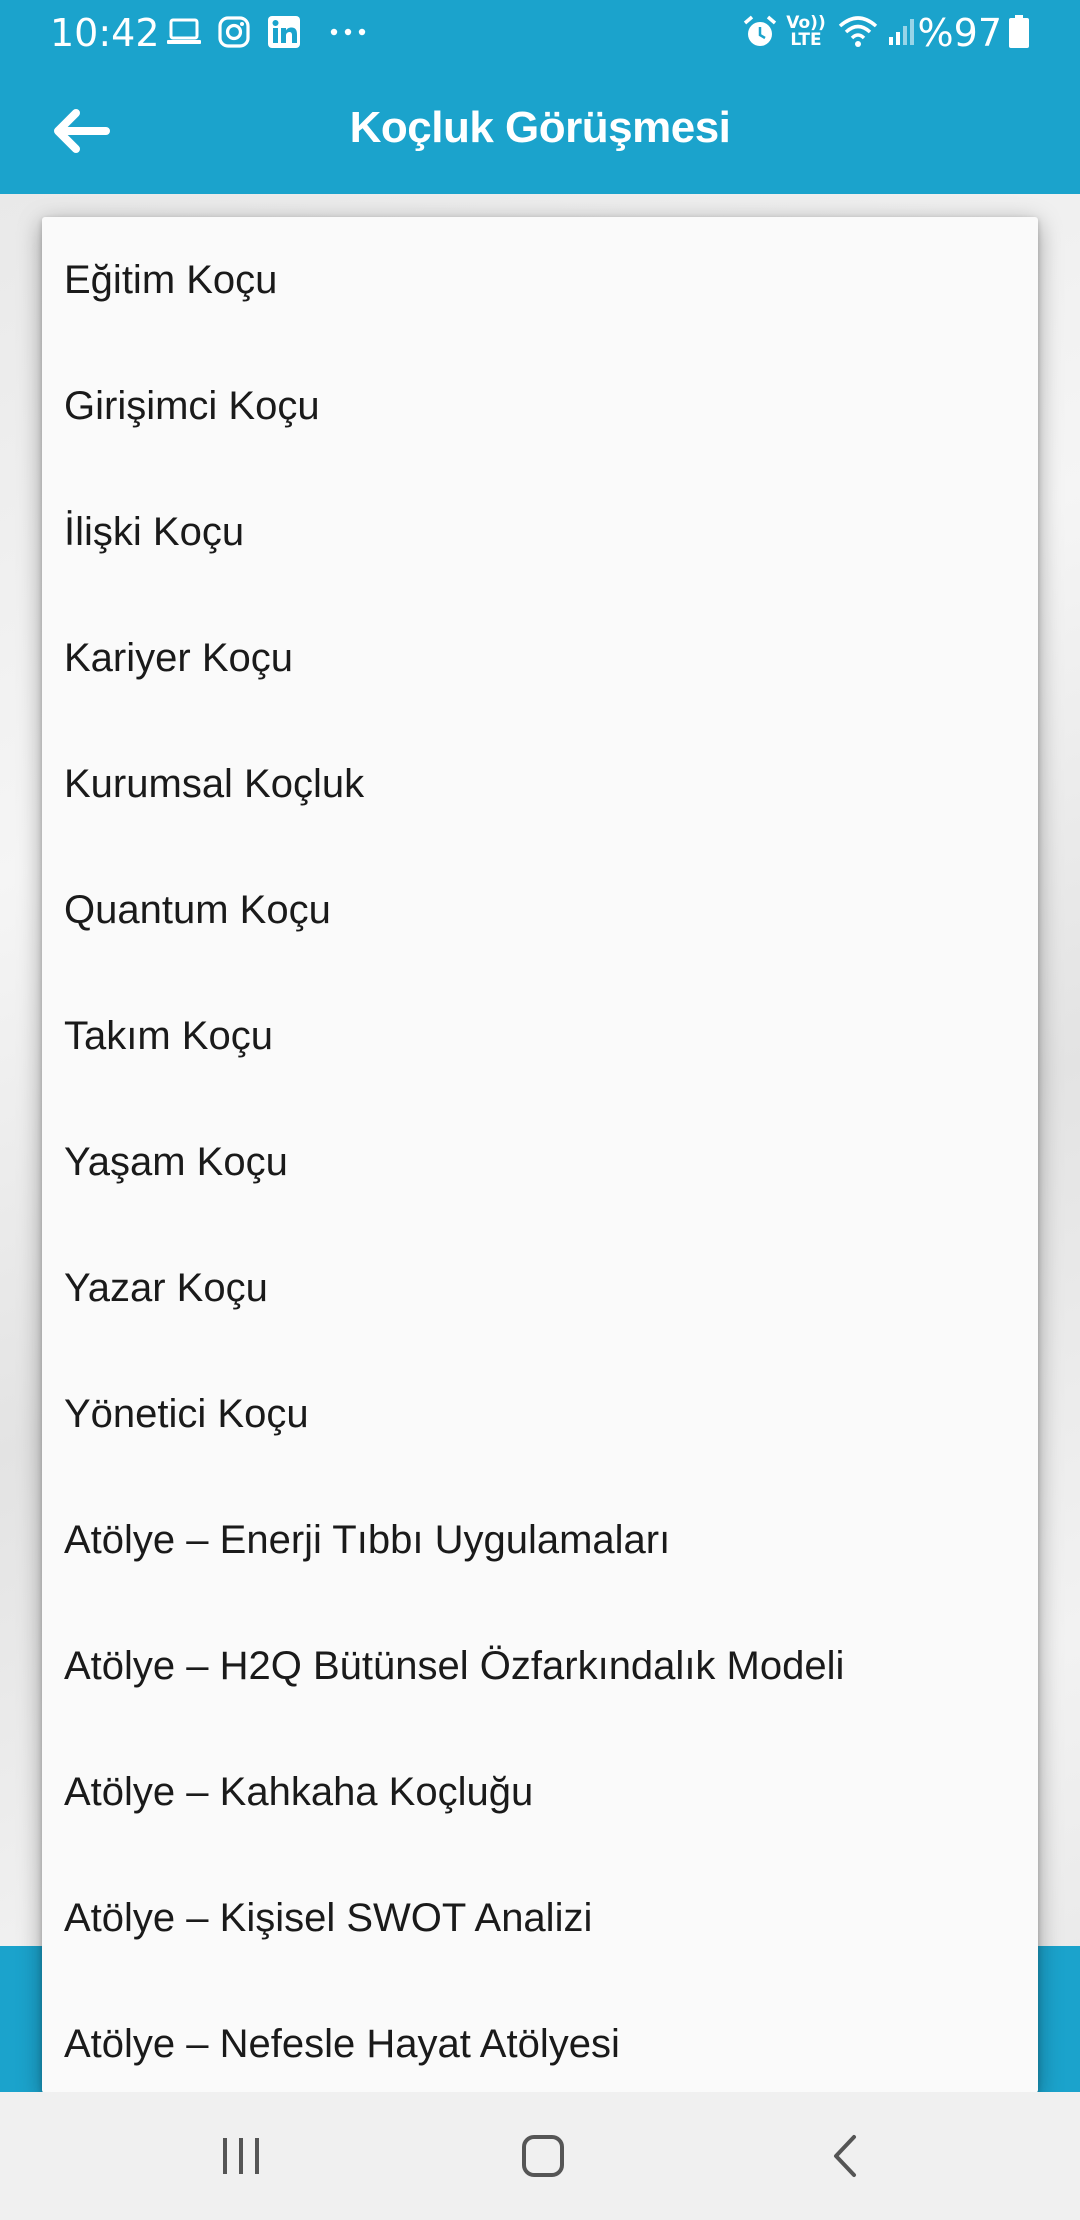  I want to click on dropdown-option: İlişki Koçu, so click(540, 532).